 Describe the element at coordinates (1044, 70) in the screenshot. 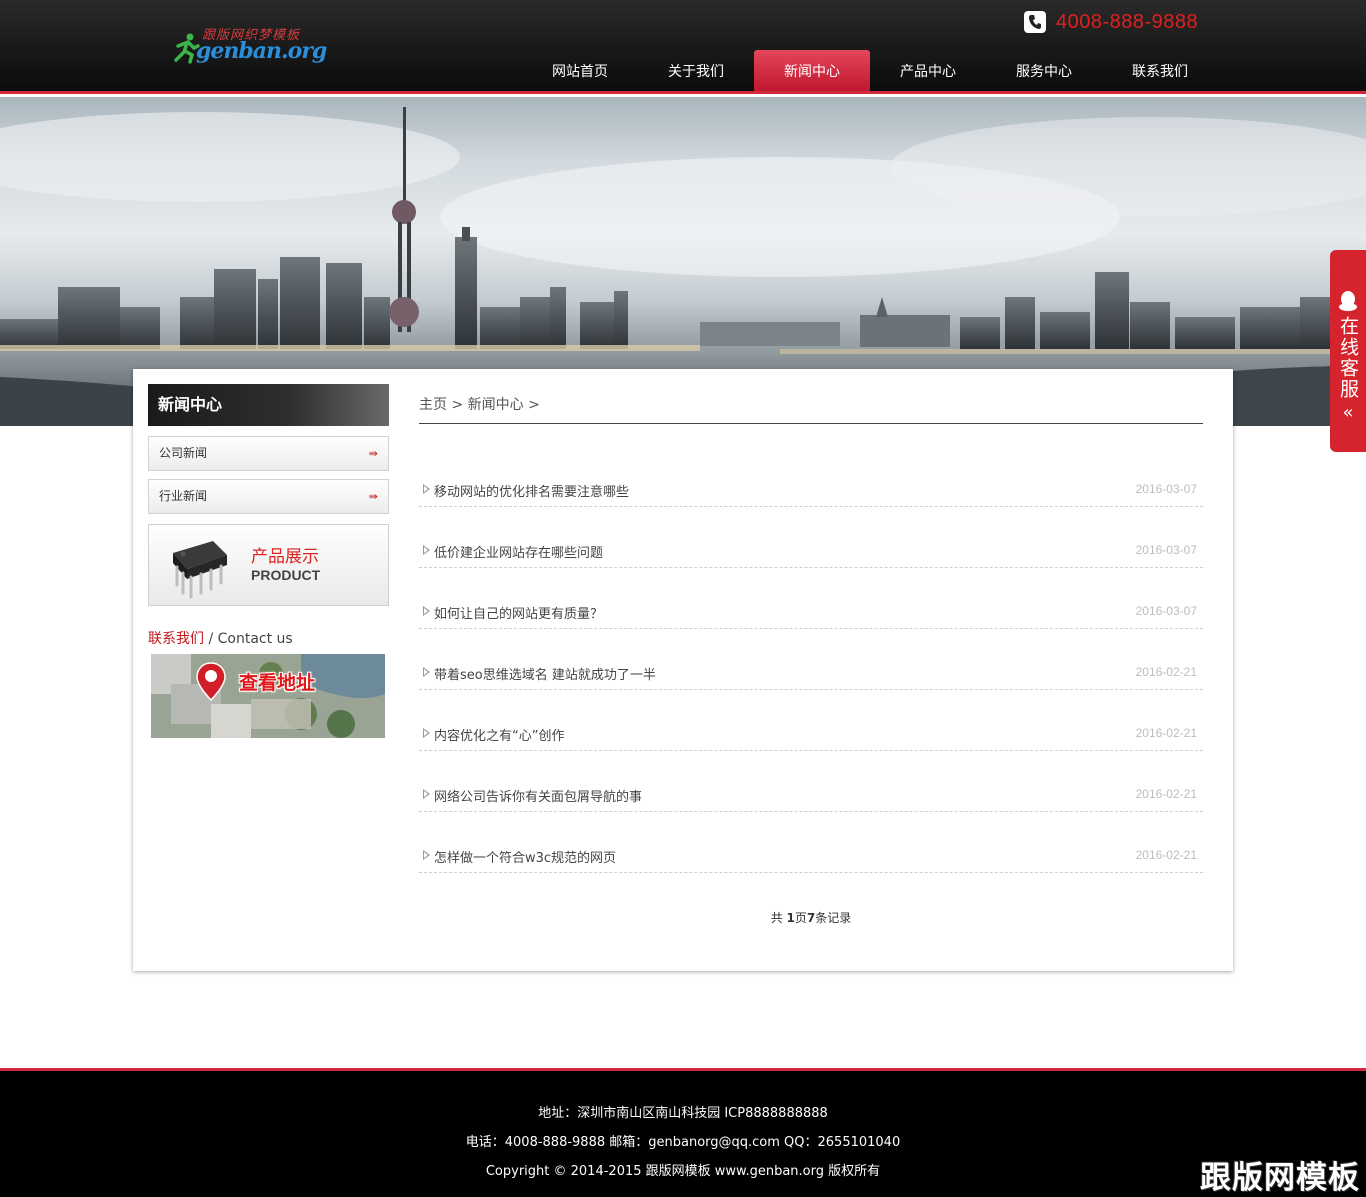

I see `nav-item-services: 服务中心` at that location.